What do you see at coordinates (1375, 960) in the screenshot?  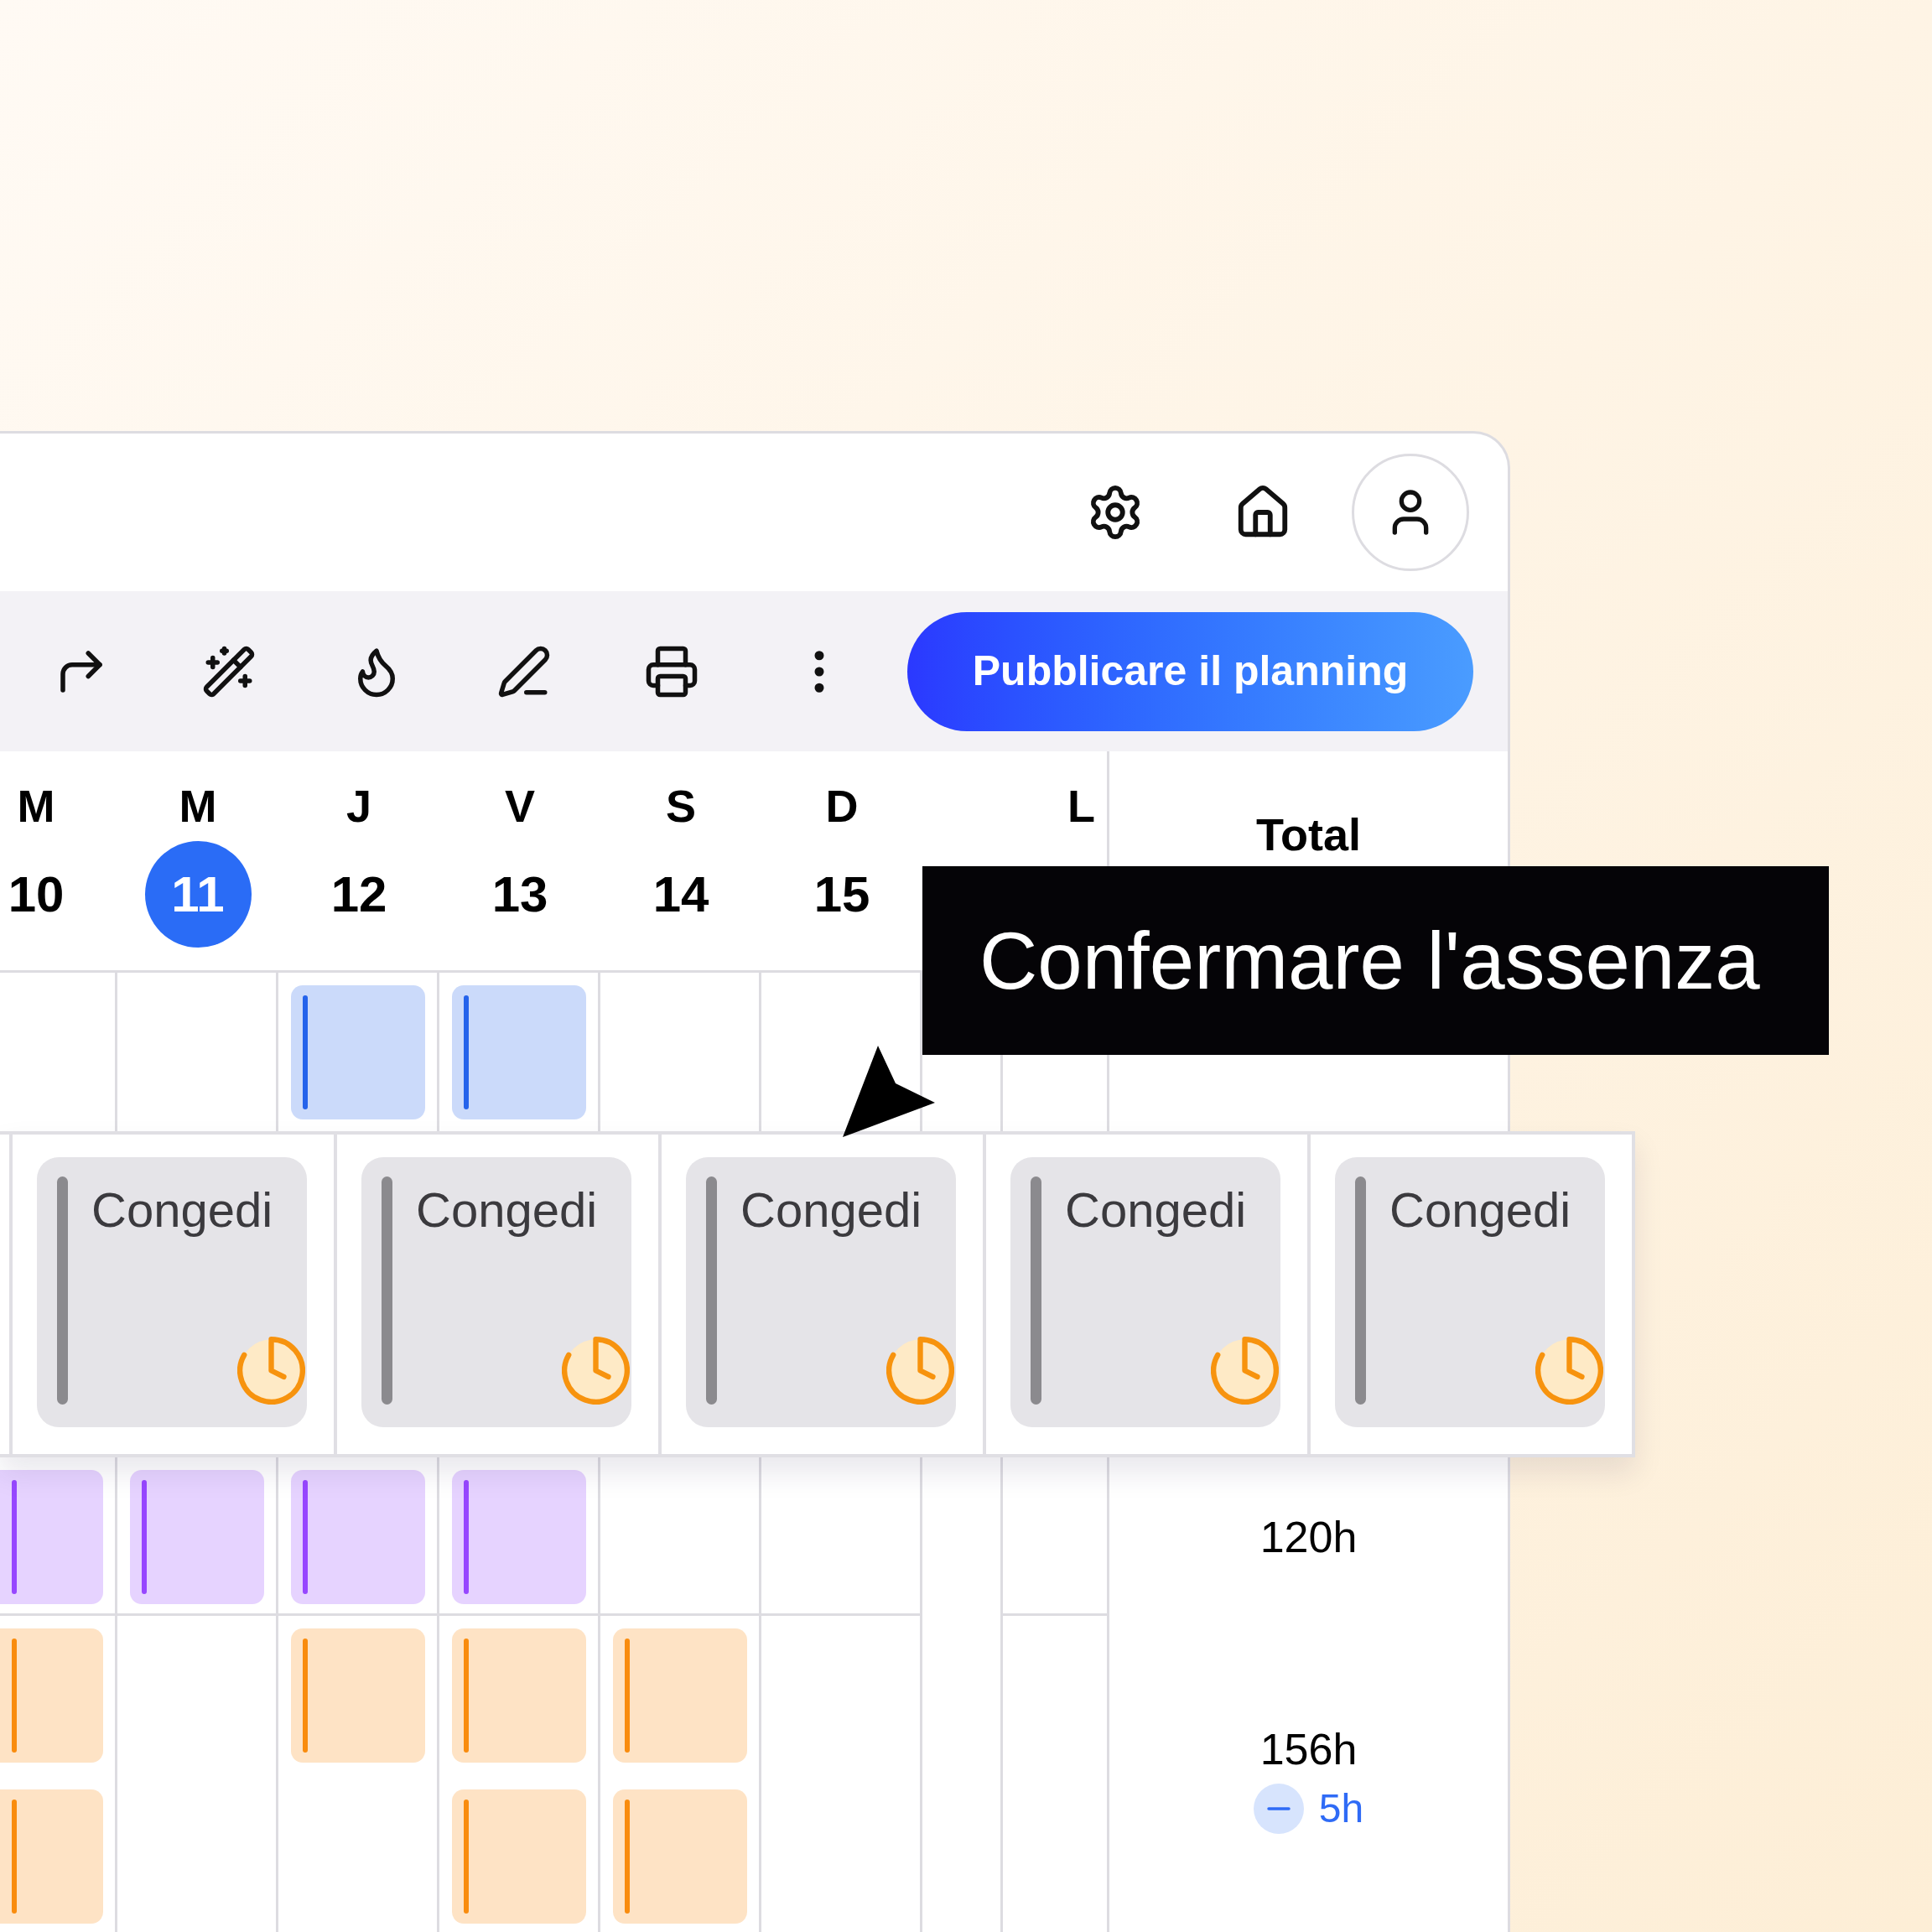 I see `tooltip: Confermare l'assenza` at bounding box center [1375, 960].